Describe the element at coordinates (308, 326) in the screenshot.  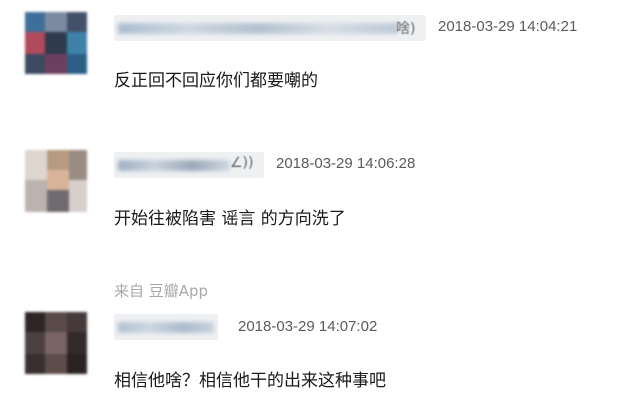
I see `comment-timestamp: 2018-03-29 14:07:02` at that location.